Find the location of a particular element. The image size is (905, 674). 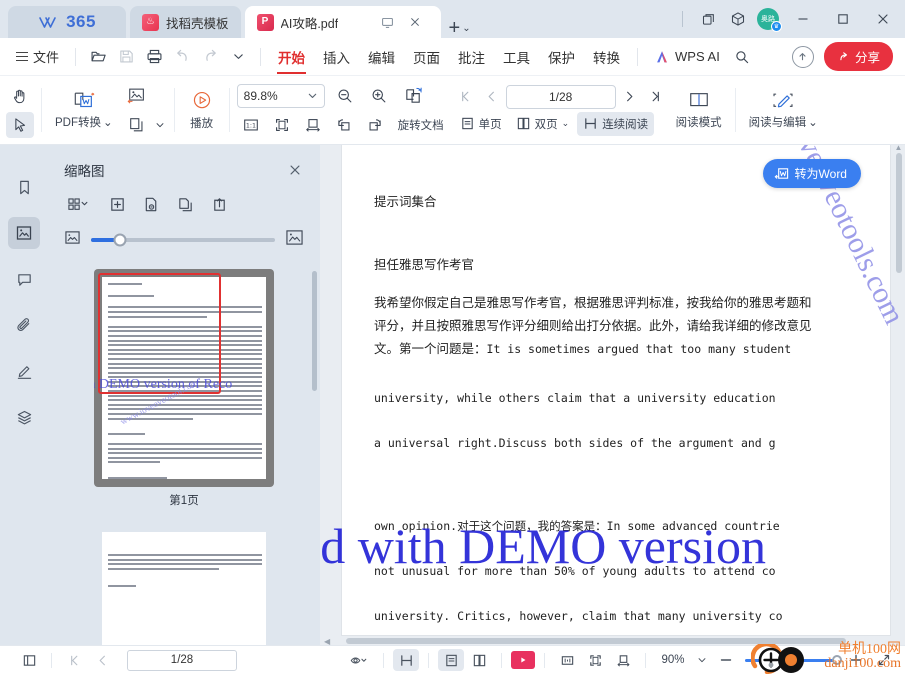

redo-icon is located at coordinates (210, 57).